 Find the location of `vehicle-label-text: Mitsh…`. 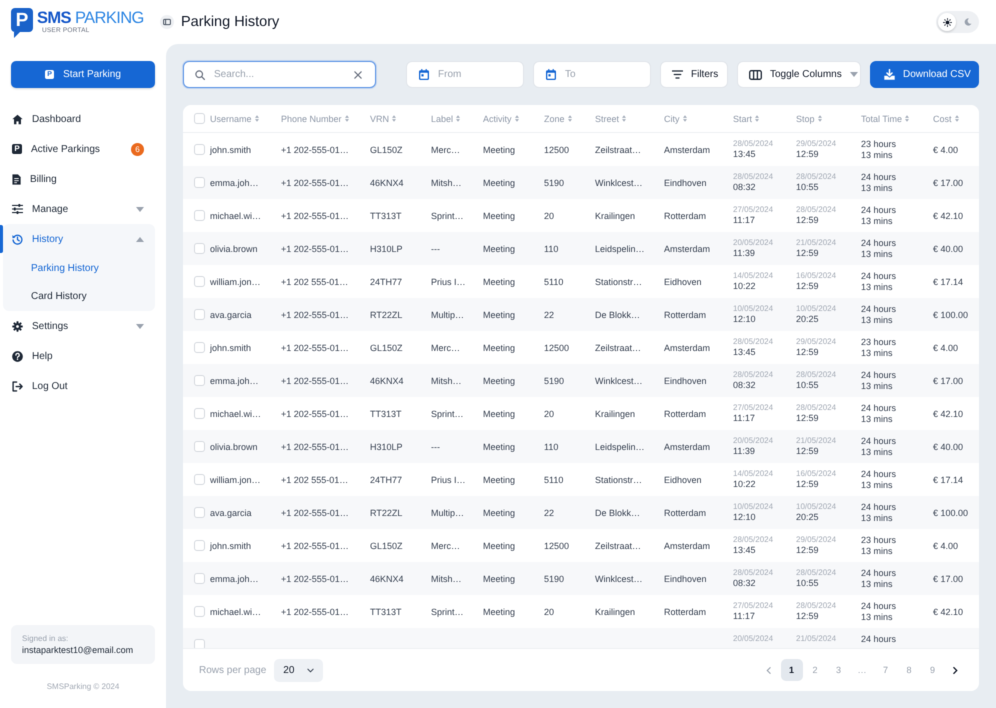

vehicle-label-text: Mitsh… is located at coordinates (446, 381).